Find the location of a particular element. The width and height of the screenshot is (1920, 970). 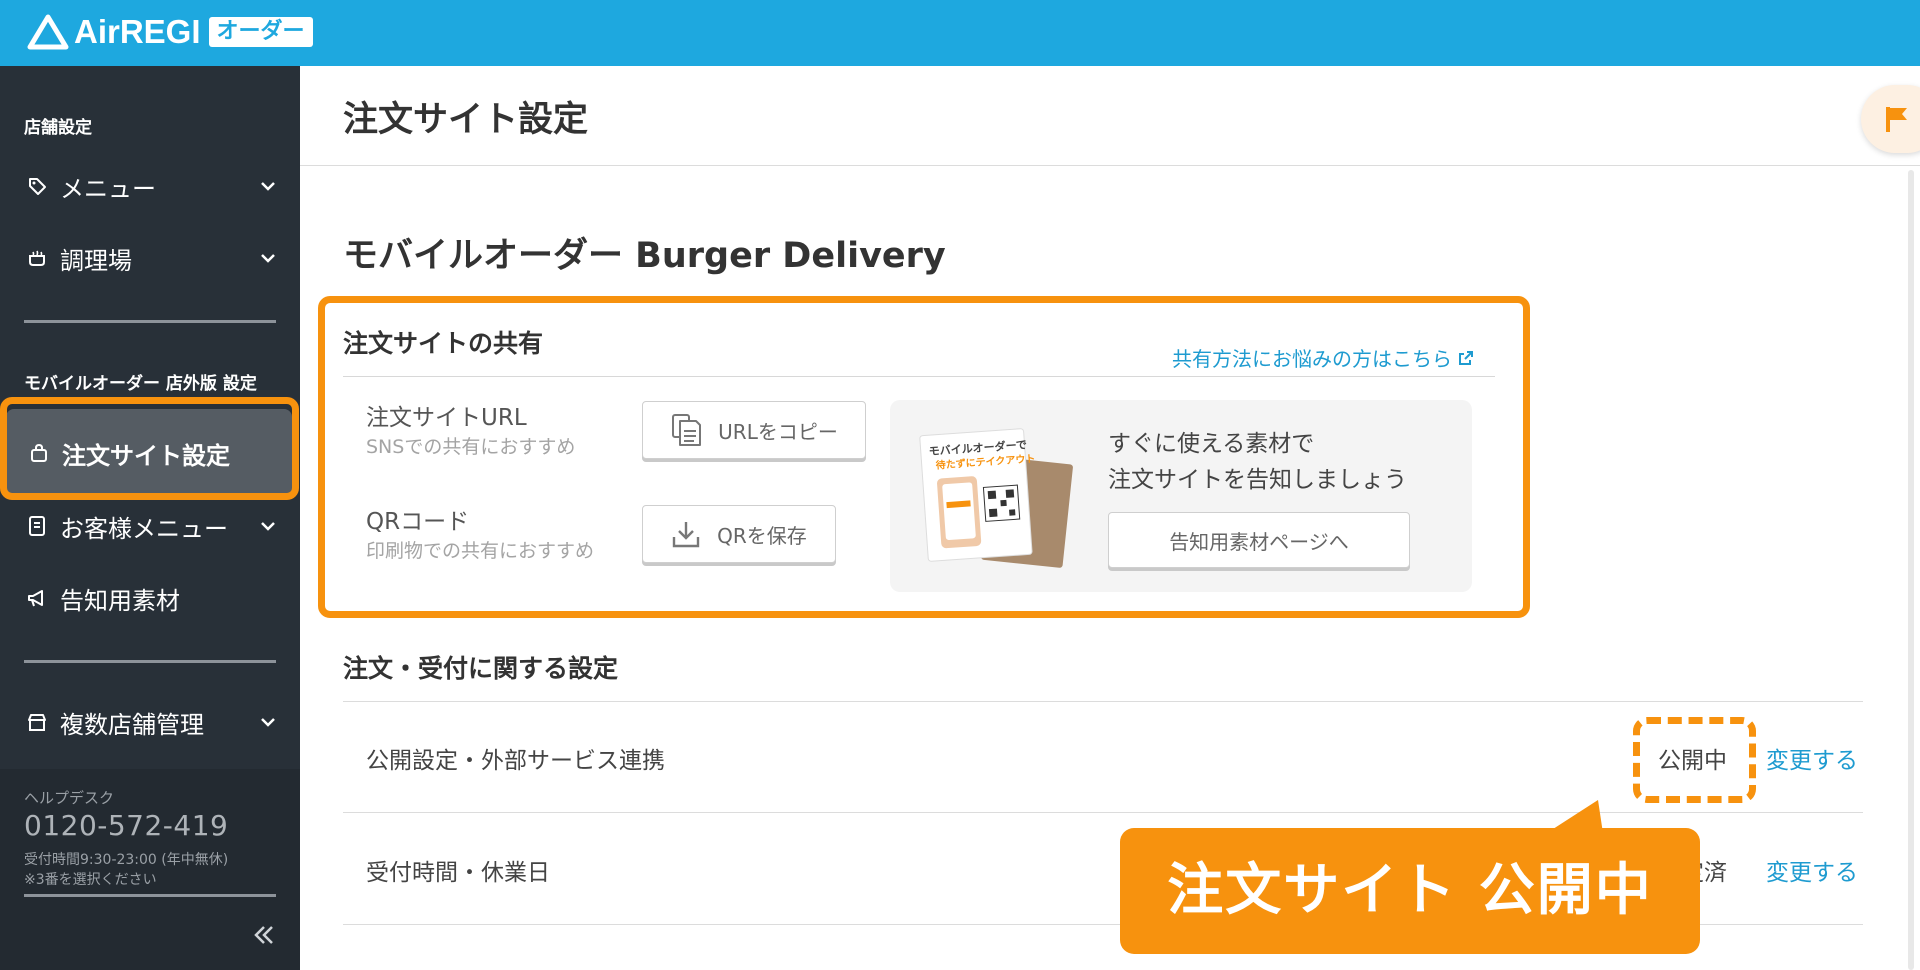

sidebar-item-customer-menu: お客様メニュー is located at coordinates (150, 526).